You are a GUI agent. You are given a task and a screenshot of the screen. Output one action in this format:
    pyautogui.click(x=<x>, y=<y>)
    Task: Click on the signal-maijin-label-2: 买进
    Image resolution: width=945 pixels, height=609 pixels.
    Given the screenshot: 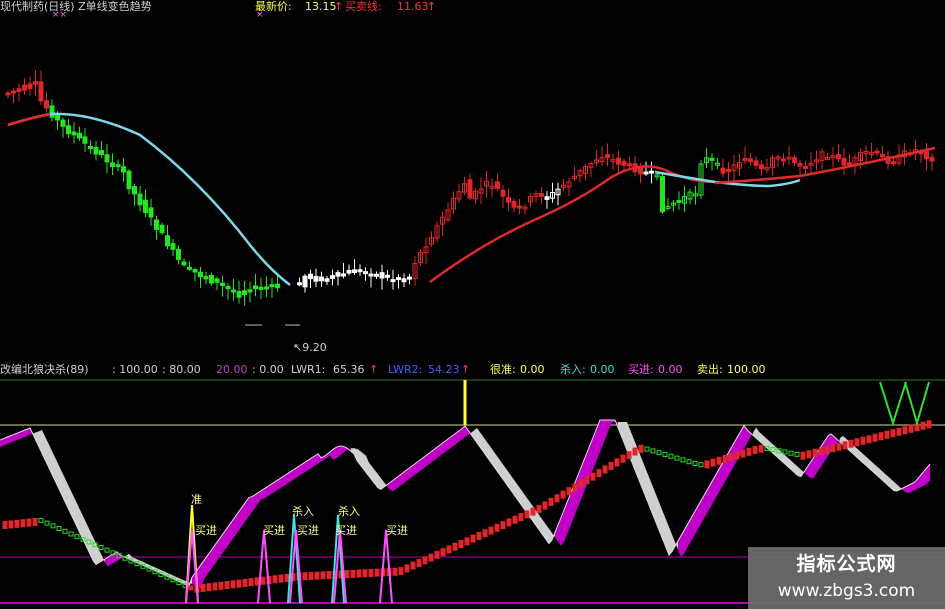 What is the action you would take?
    pyautogui.click(x=274, y=530)
    